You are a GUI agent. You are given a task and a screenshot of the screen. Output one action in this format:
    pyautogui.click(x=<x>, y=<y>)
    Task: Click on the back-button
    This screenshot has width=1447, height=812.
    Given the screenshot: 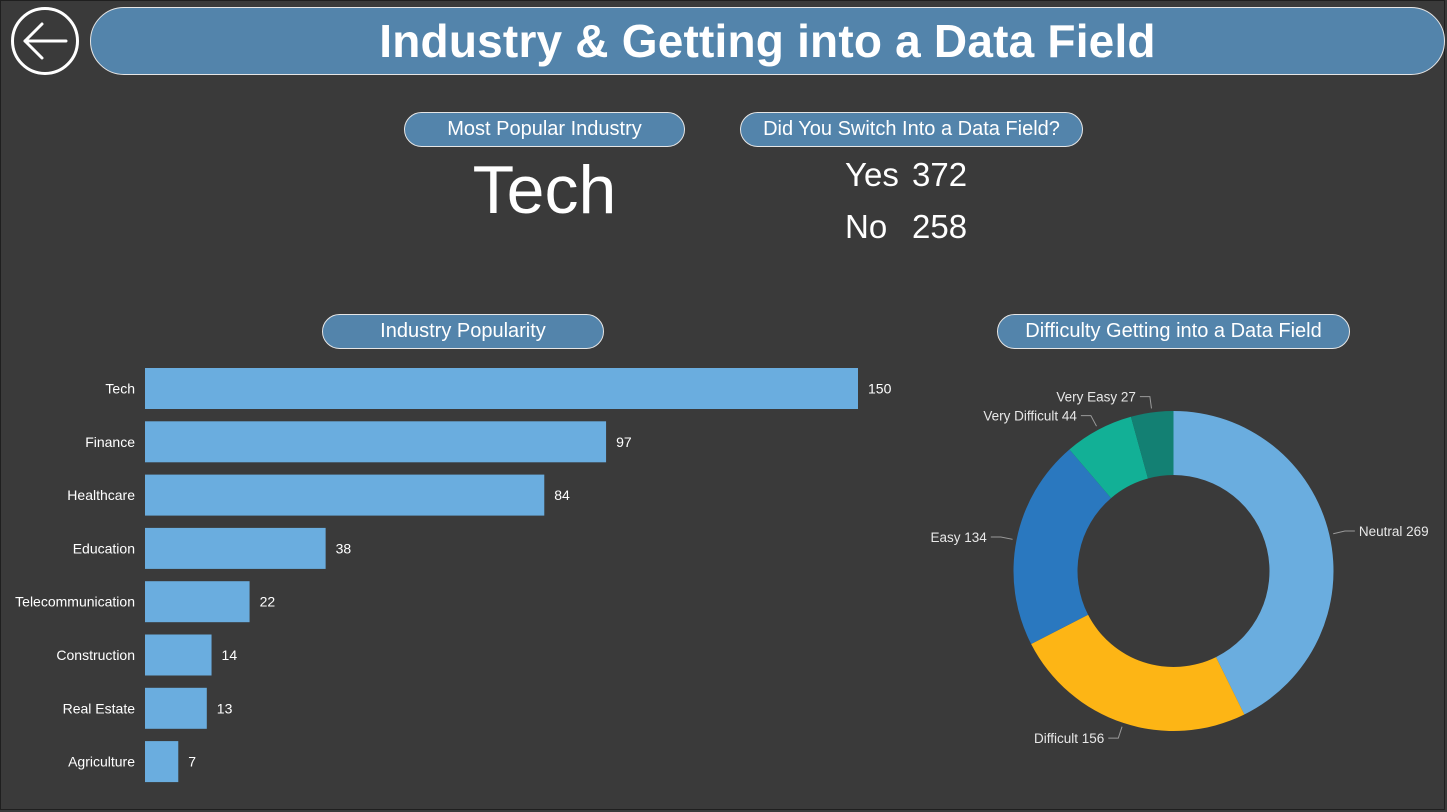 What is the action you would take?
    pyautogui.click(x=45, y=41)
    